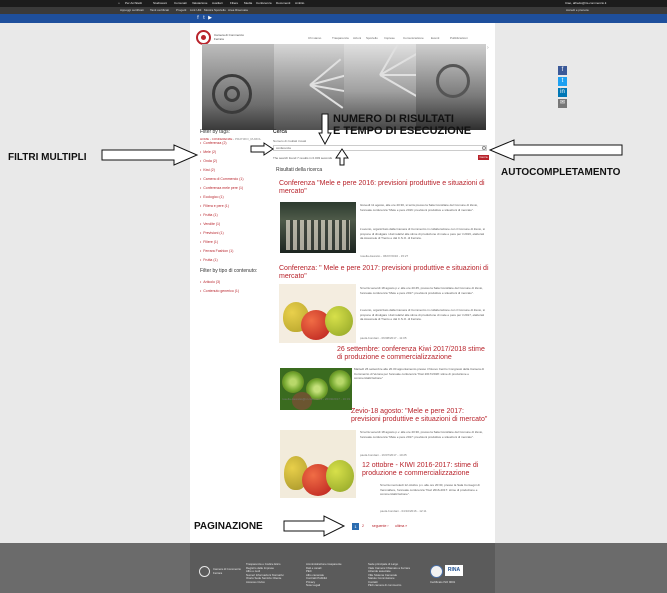 This screenshot has width=667, height=593. I want to click on kiwi-image, so click(340, 381).